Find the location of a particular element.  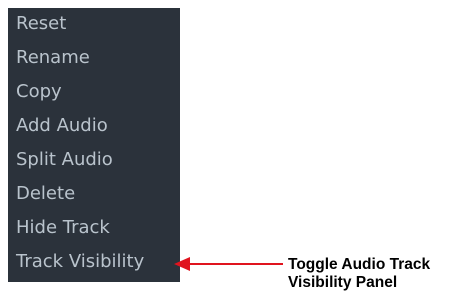

menu-item-rename: Rename is located at coordinates (94, 59).